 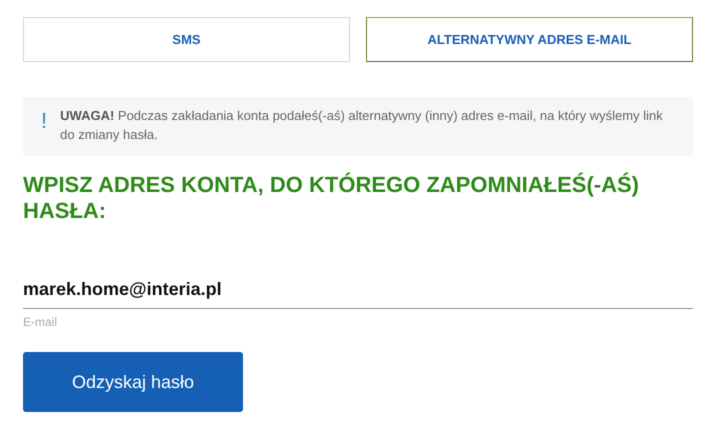 I want to click on notice-text: UWAGA! Podczas zakładania konta podałeś(-aś) alternatywny (inny) adres e-mail, na który wyślemy link do zmiany hasła., so click(x=362, y=125).